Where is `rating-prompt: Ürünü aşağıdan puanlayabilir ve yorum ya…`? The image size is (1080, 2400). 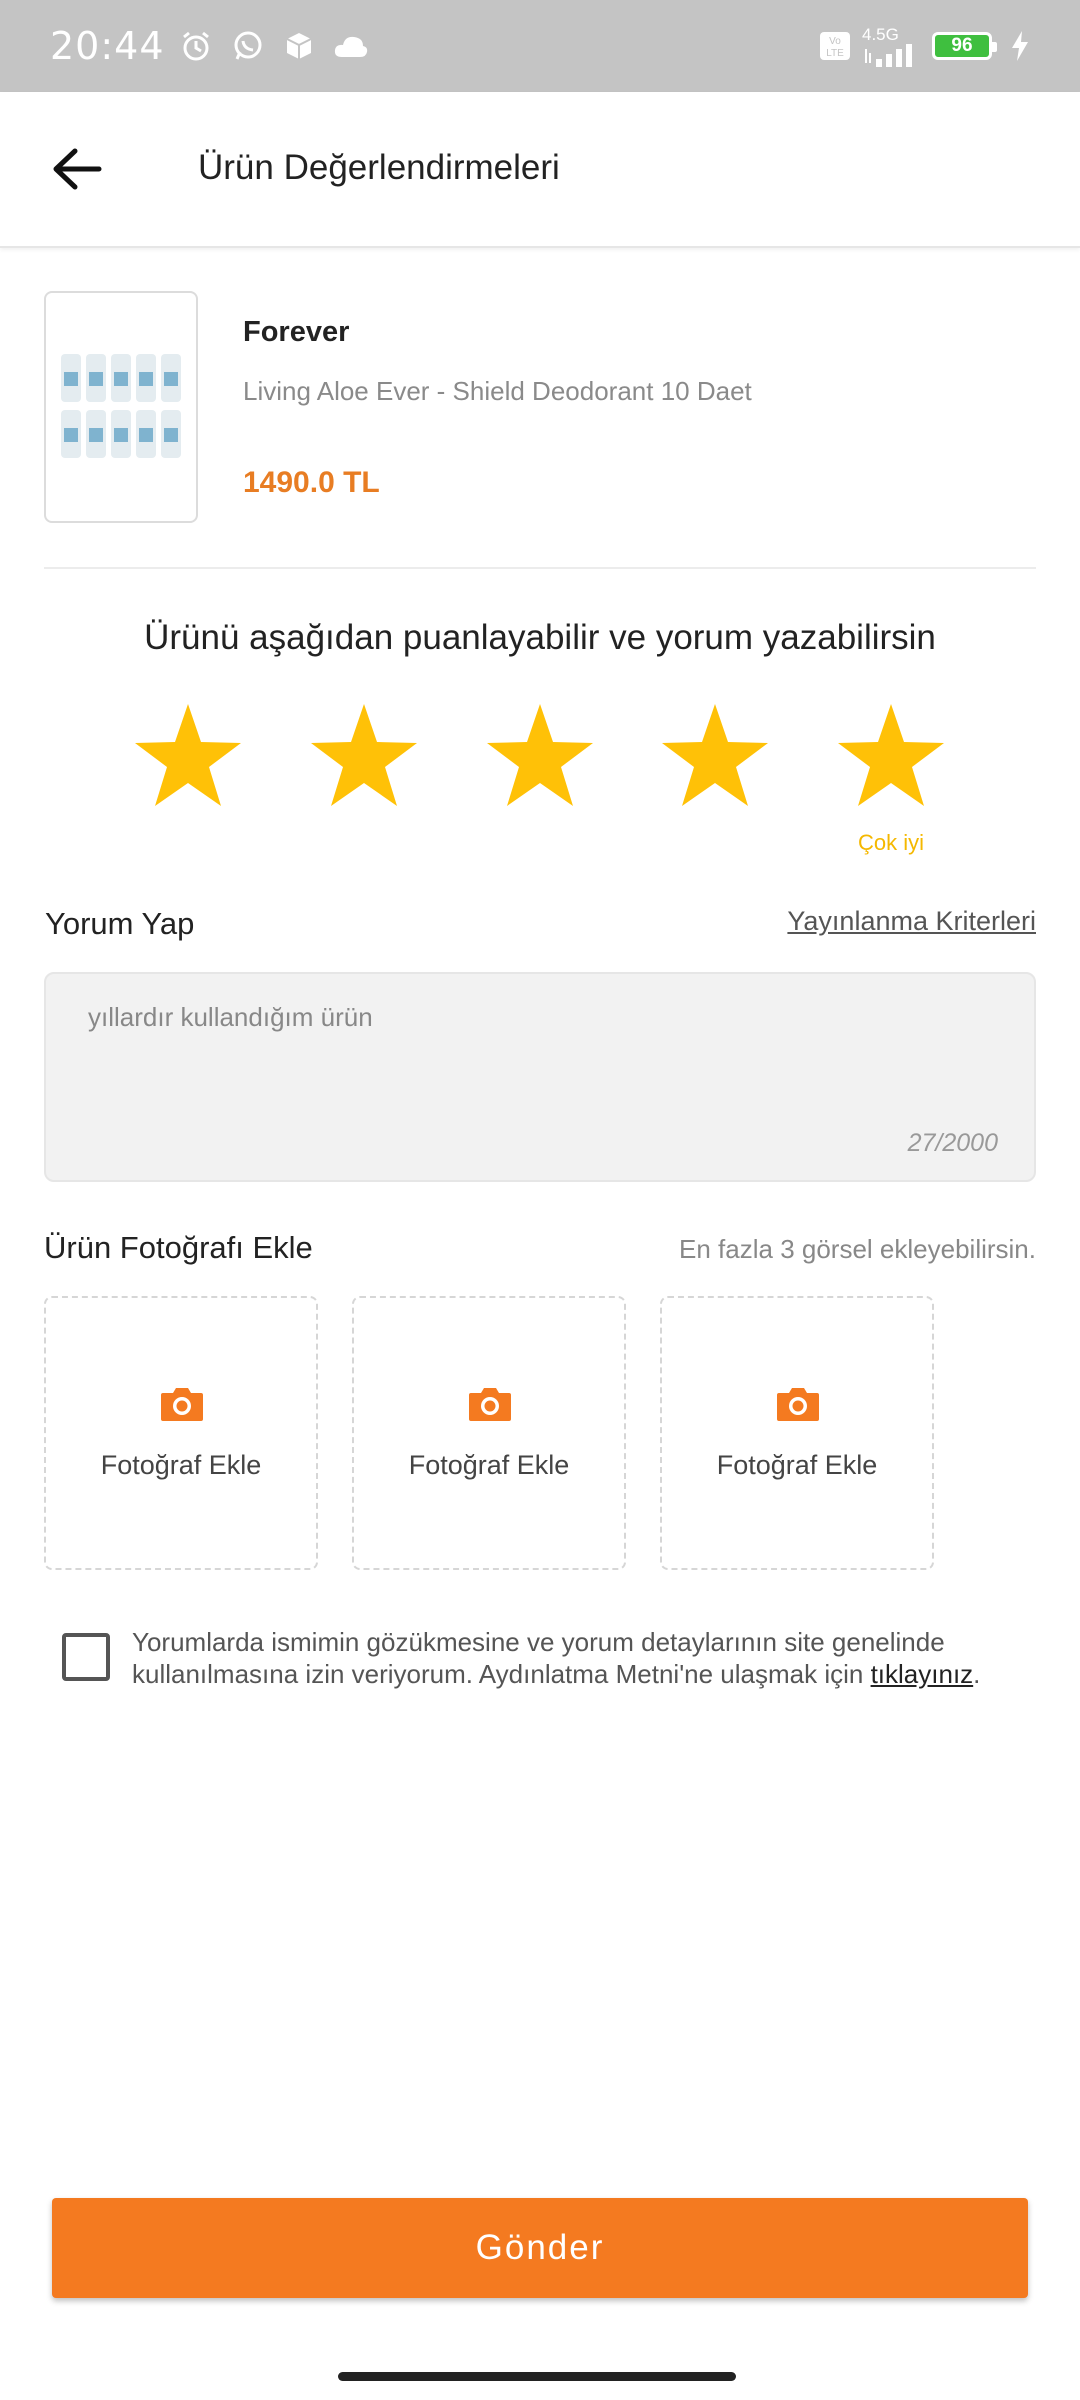 rating-prompt: Ürünü aşağıdan puanlayabilir ve yorum ya… is located at coordinates (540, 637).